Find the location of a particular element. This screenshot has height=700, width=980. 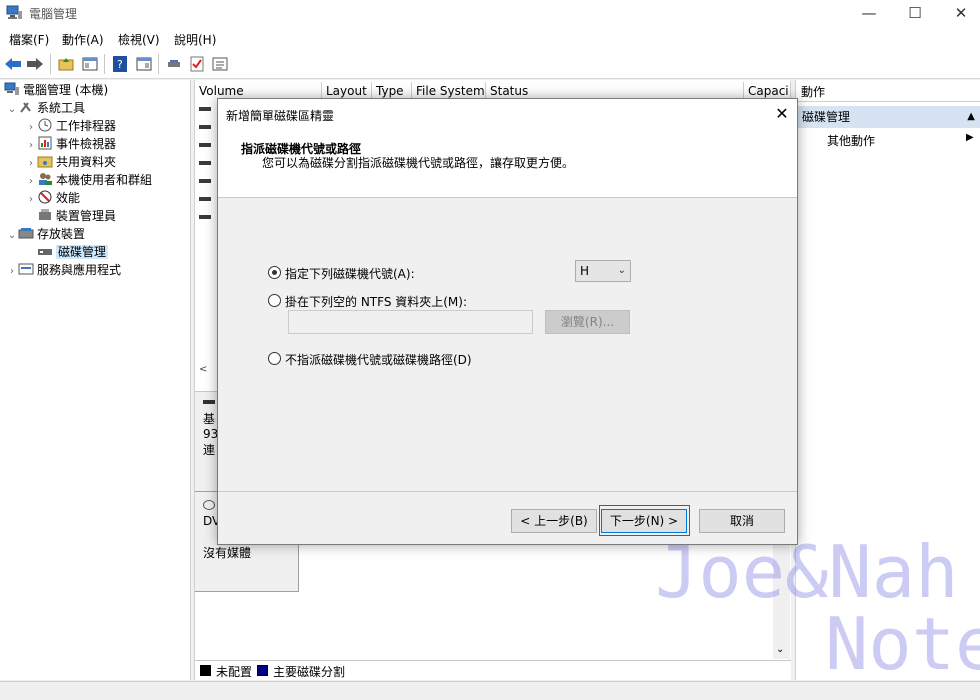

legend-unallocated: 未配置 is located at coordinates (234, 672).